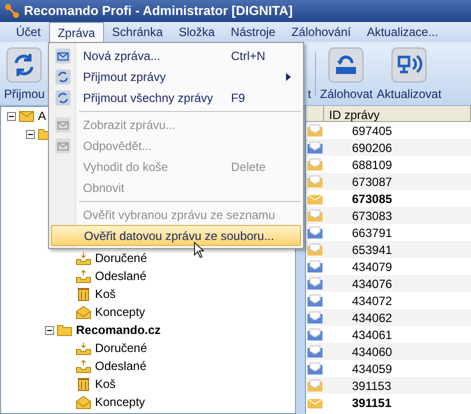 Image resolution: width=471 pixels, height=414 pixels. I want to click on toolbar-button: Aktualizovat, so click(409, 73).